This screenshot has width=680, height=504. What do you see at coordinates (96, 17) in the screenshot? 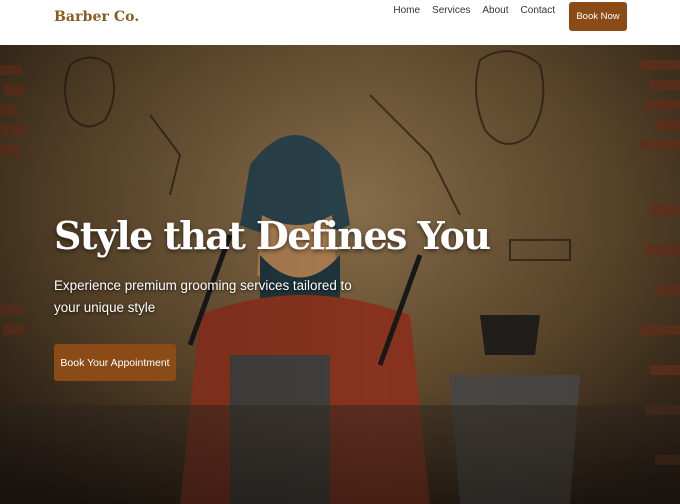
I see `brand-logo: Barber Co.` at bounding box center [96, 17].